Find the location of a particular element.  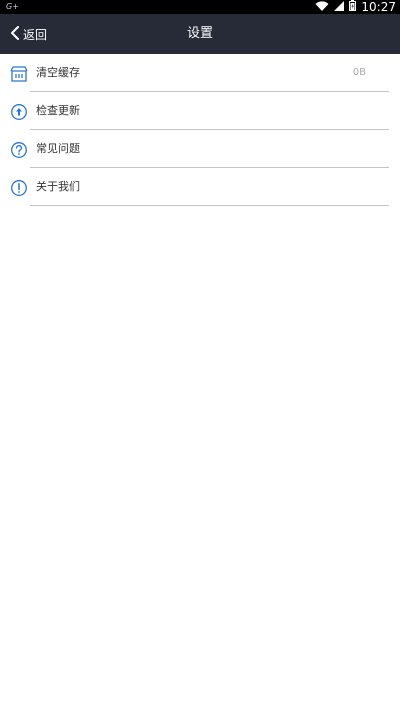

wifi-icon is located at coordinates (322, 7).